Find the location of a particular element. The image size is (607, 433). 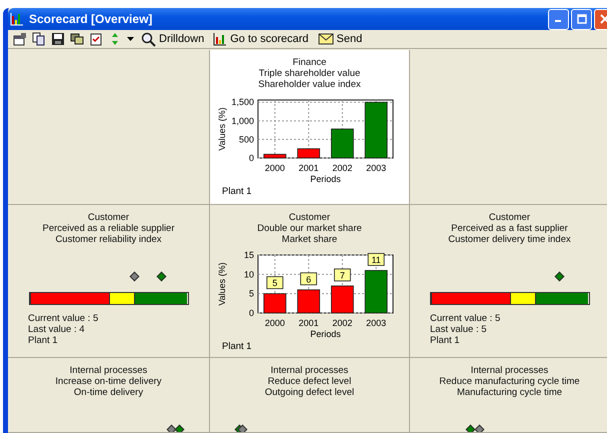

data-label: 5 is located at coordinates (274, 283).